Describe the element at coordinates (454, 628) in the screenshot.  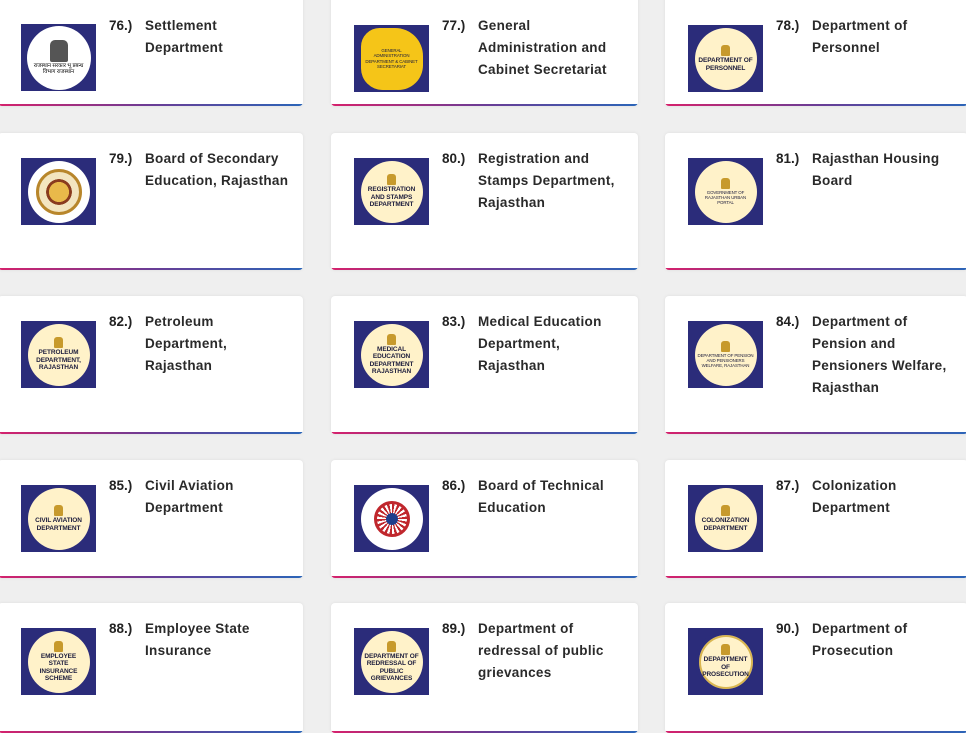
I see `department-number: 89.)` at that location.